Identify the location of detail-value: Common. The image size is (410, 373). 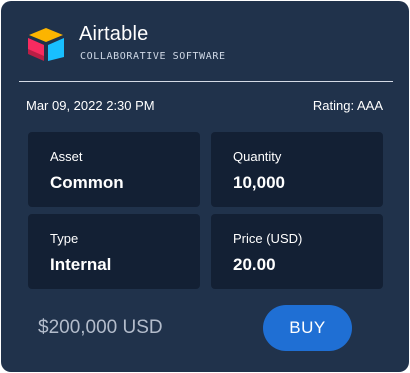
(87, 182).